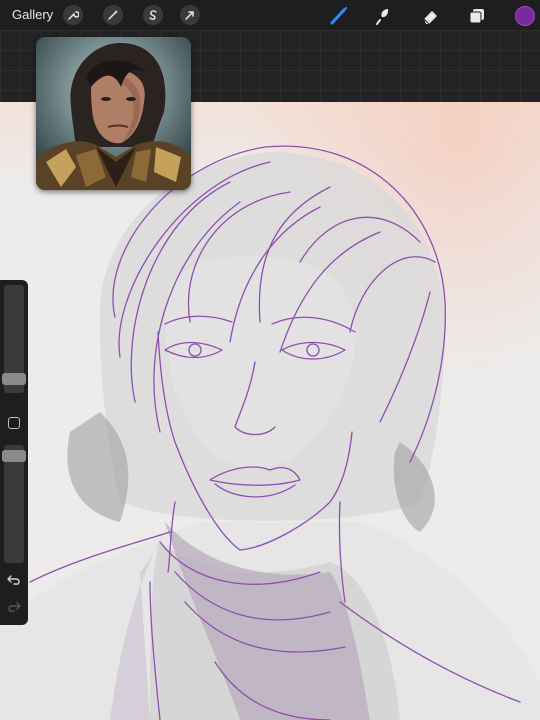 This screenshot has width=540, height=720. I want to click on brush-size-slider, so click(14, 339).